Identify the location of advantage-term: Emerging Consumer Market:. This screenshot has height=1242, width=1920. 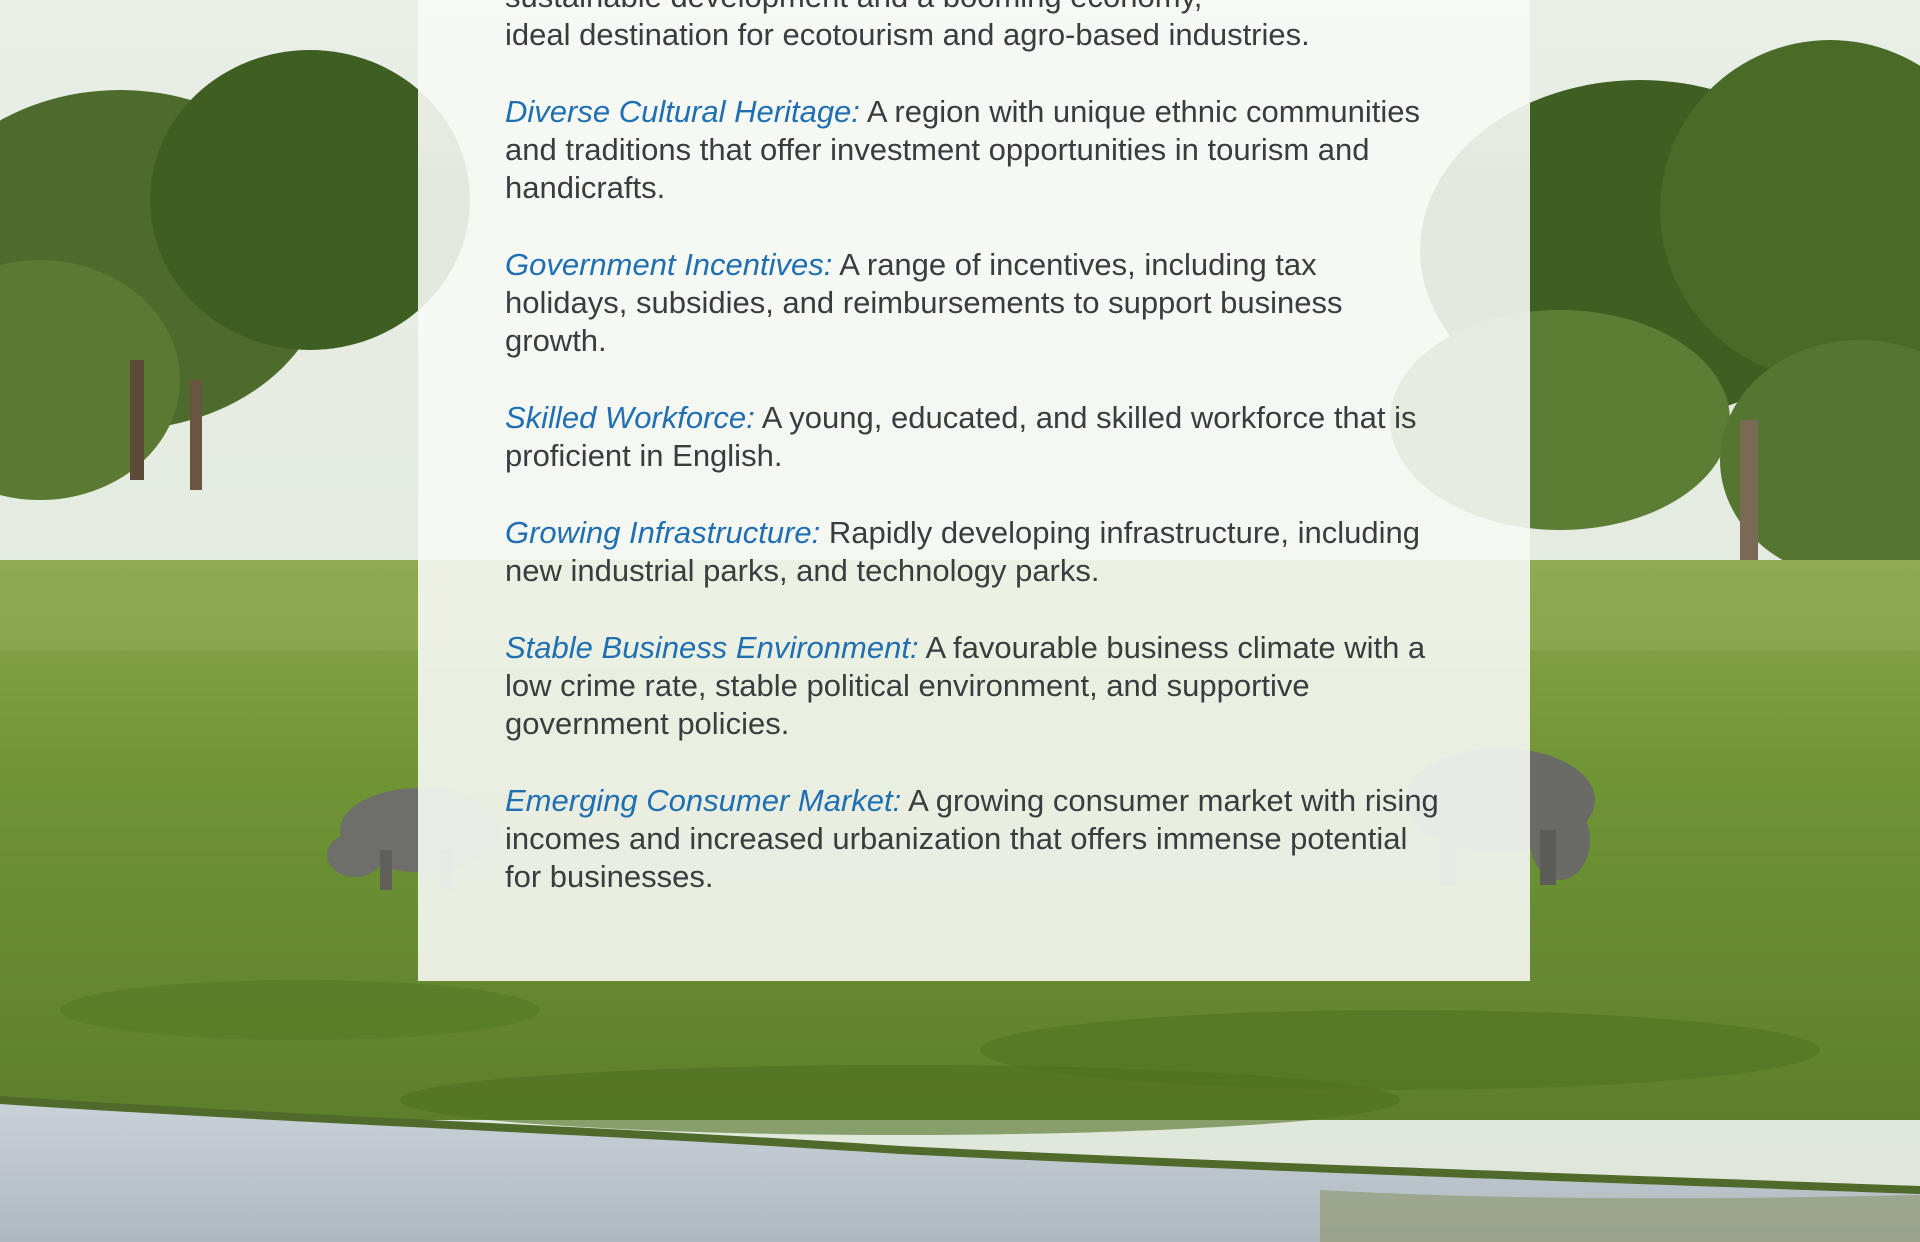
(703, 800).